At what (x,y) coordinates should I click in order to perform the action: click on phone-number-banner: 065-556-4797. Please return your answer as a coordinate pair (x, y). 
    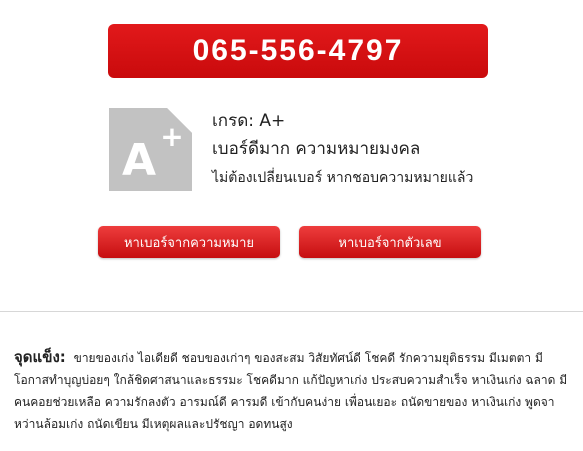
    Looking at the image, I should click on (298, 51).